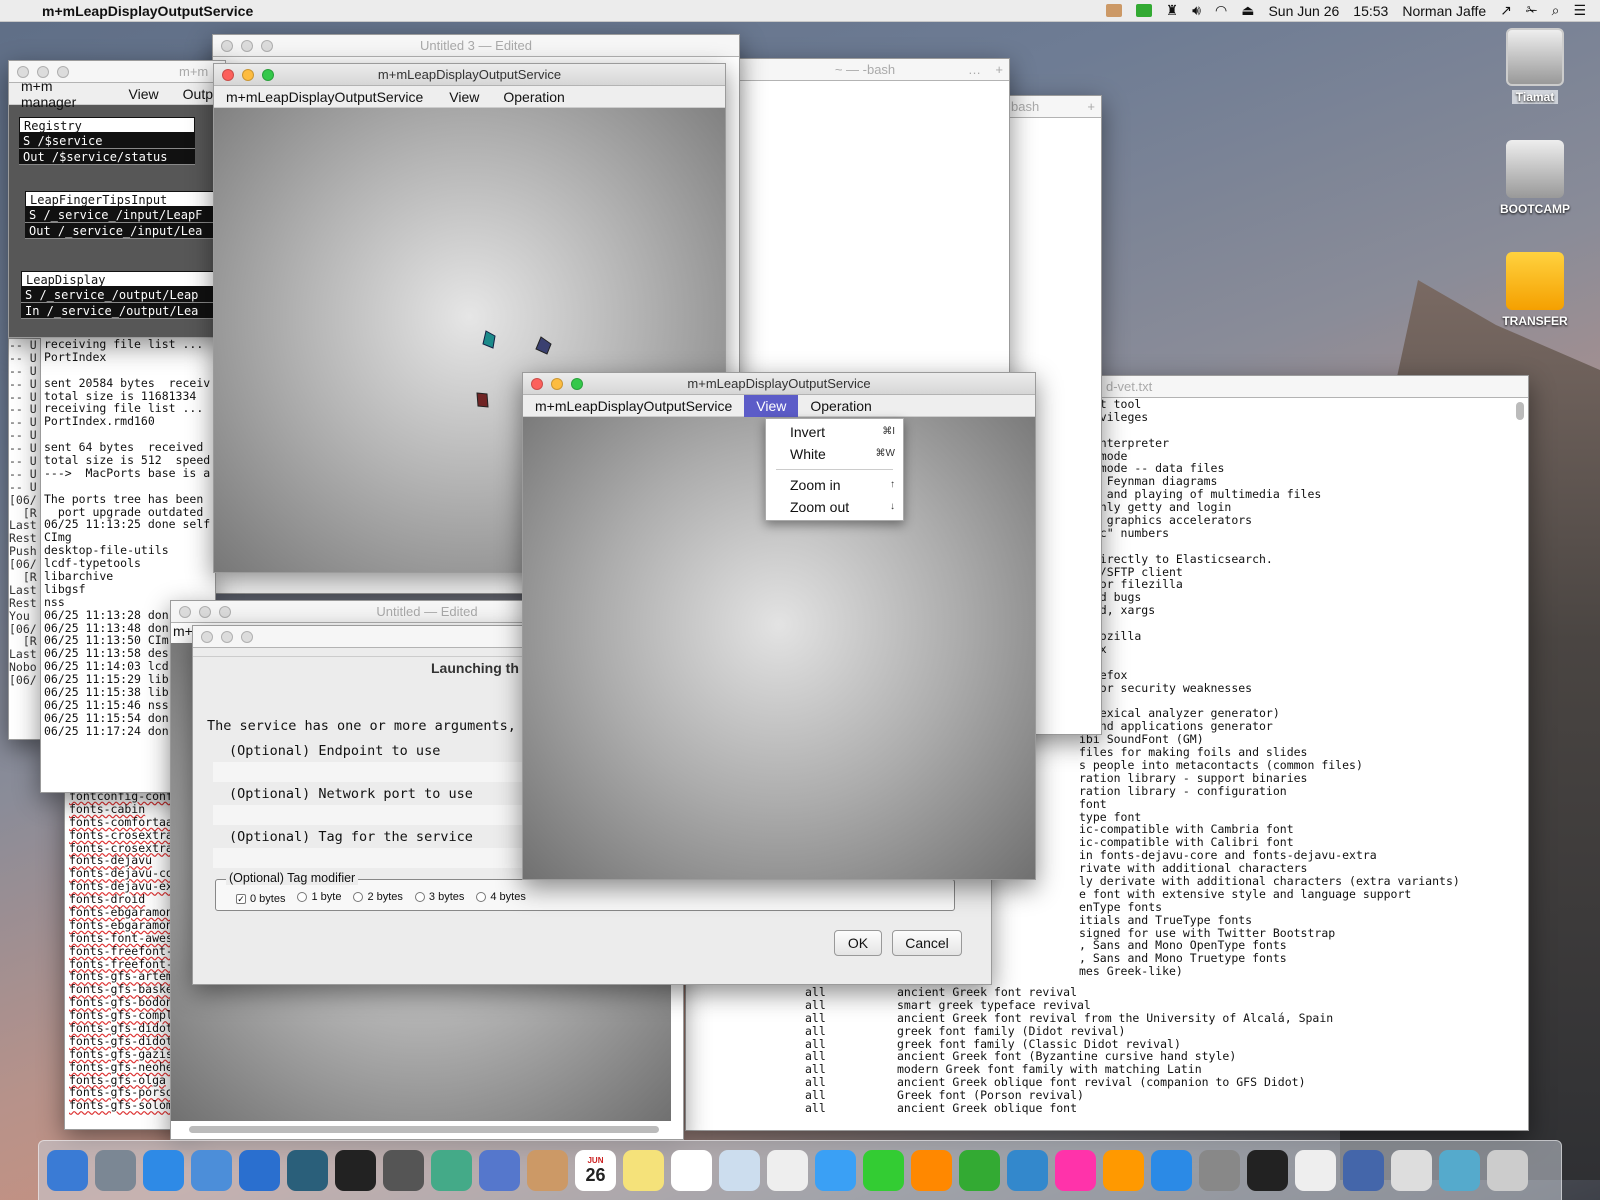 This screenshot has width=1600, height=1200. What do you see at coordinates (779, 384) in the screenshot?
I see `title-bar: m+mLeapDisplayOutputService` at bounding box center [779, 384].